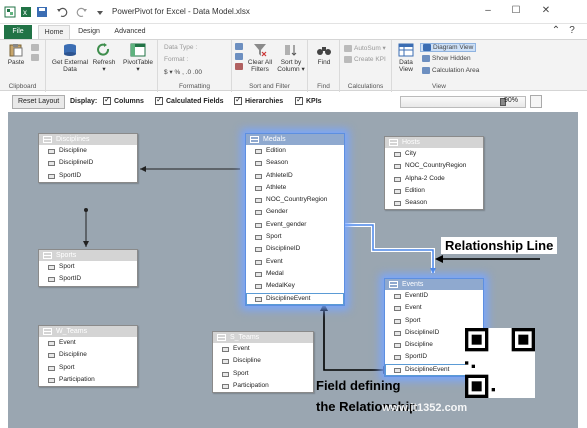  I want to click on field-label: Edition, so click(276, 150).